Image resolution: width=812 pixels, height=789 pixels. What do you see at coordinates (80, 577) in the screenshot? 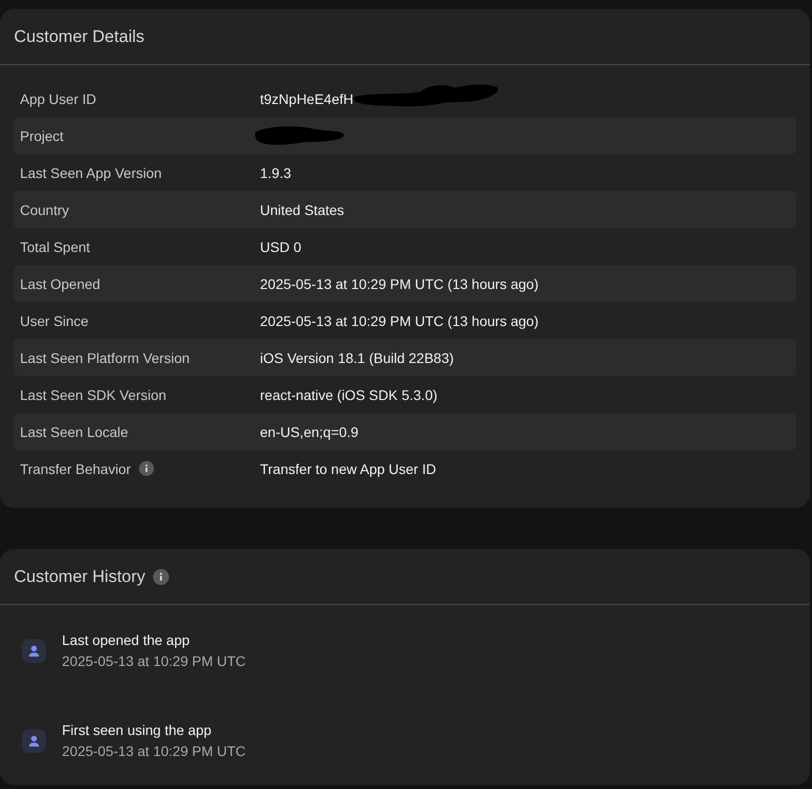
I see `card-title: Customer History` at bounding box center [80, 577].